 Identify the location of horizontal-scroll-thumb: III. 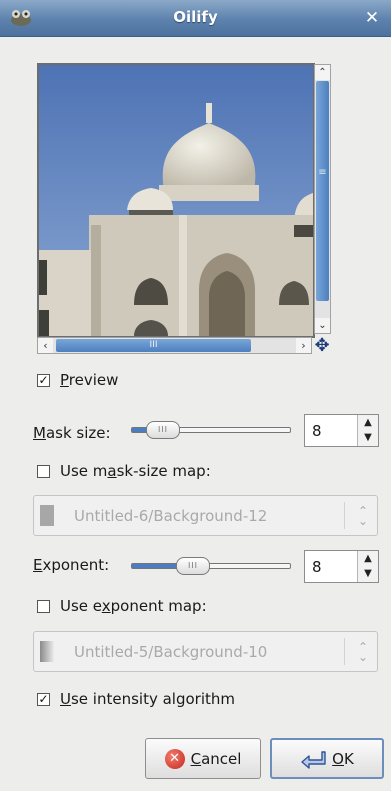
(153, 345).